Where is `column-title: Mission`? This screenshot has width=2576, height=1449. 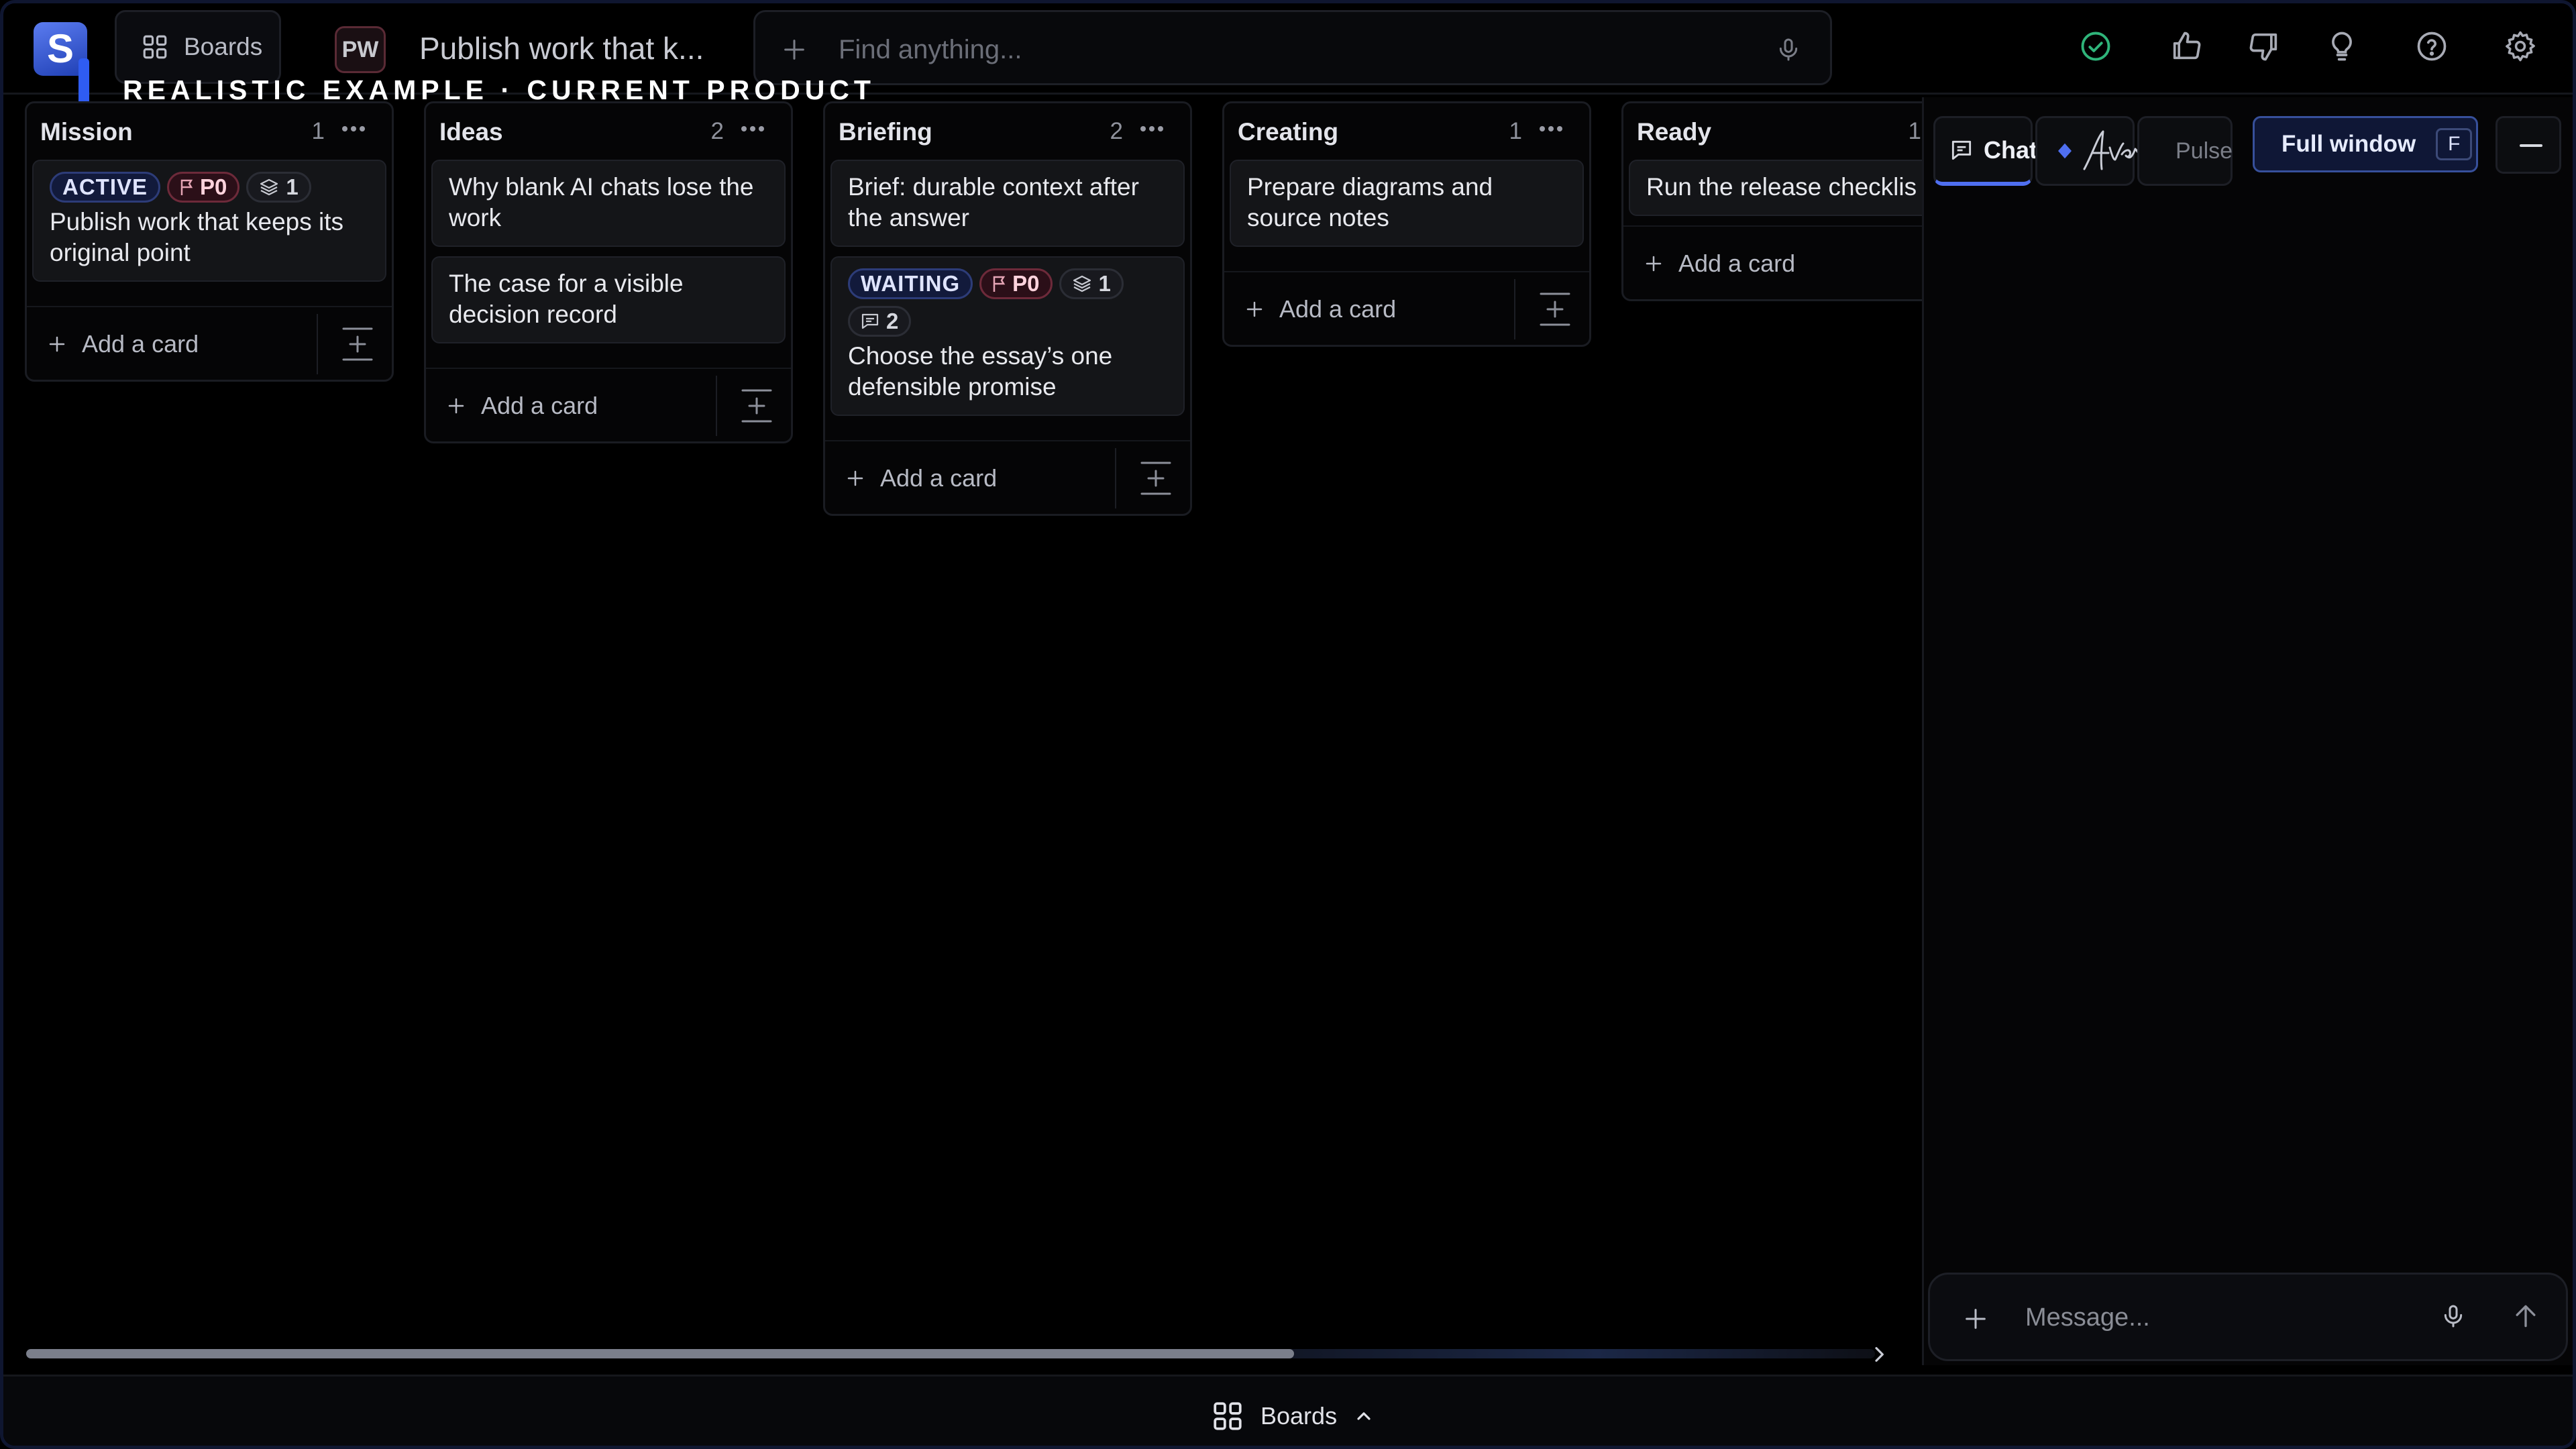 column-title: Mission is located at coordinates (86, 132).